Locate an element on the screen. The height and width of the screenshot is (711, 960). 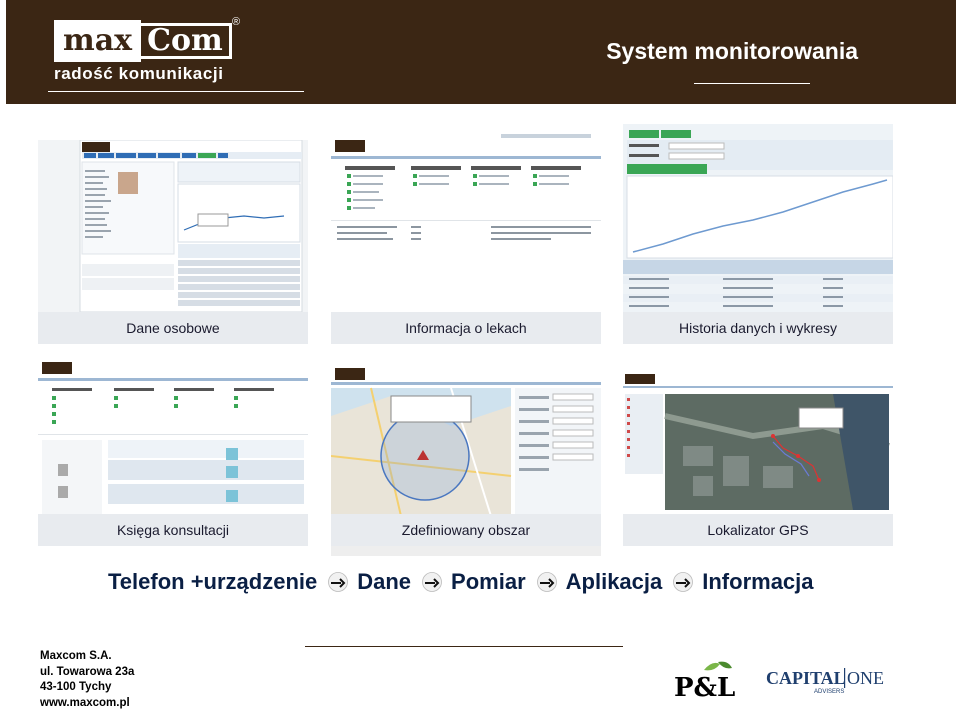
tagline: radość komunikacji is located at coordinates (139, 73).